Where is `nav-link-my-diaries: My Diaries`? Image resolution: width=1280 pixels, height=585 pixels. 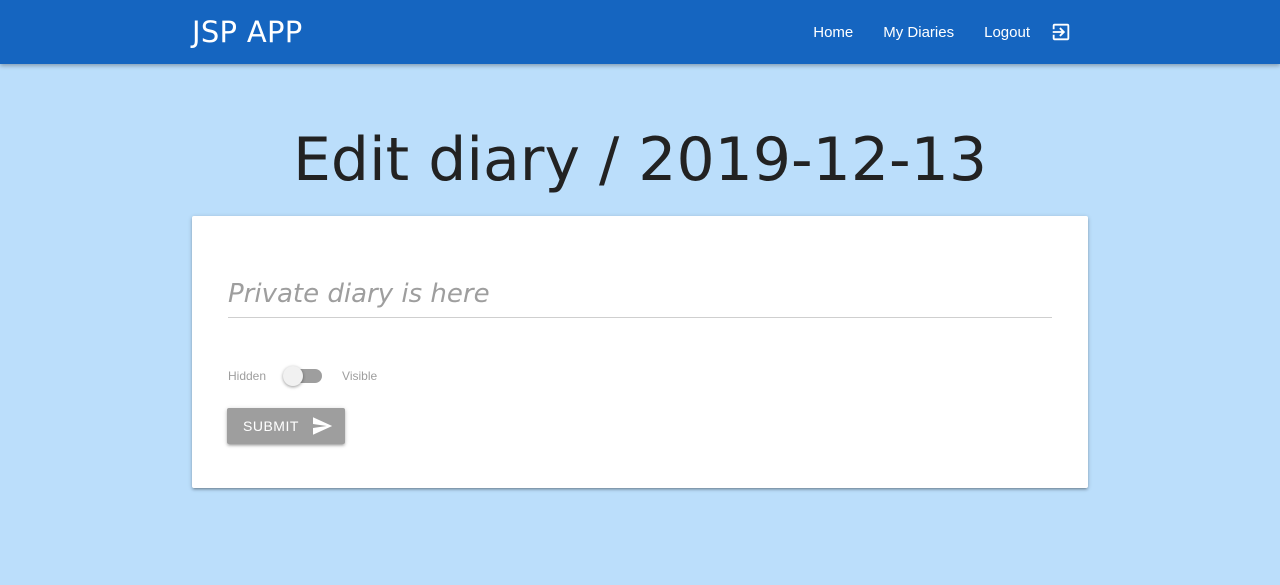
nav-link-my-diaries: My Diaries is located at coordinates (918, 32).